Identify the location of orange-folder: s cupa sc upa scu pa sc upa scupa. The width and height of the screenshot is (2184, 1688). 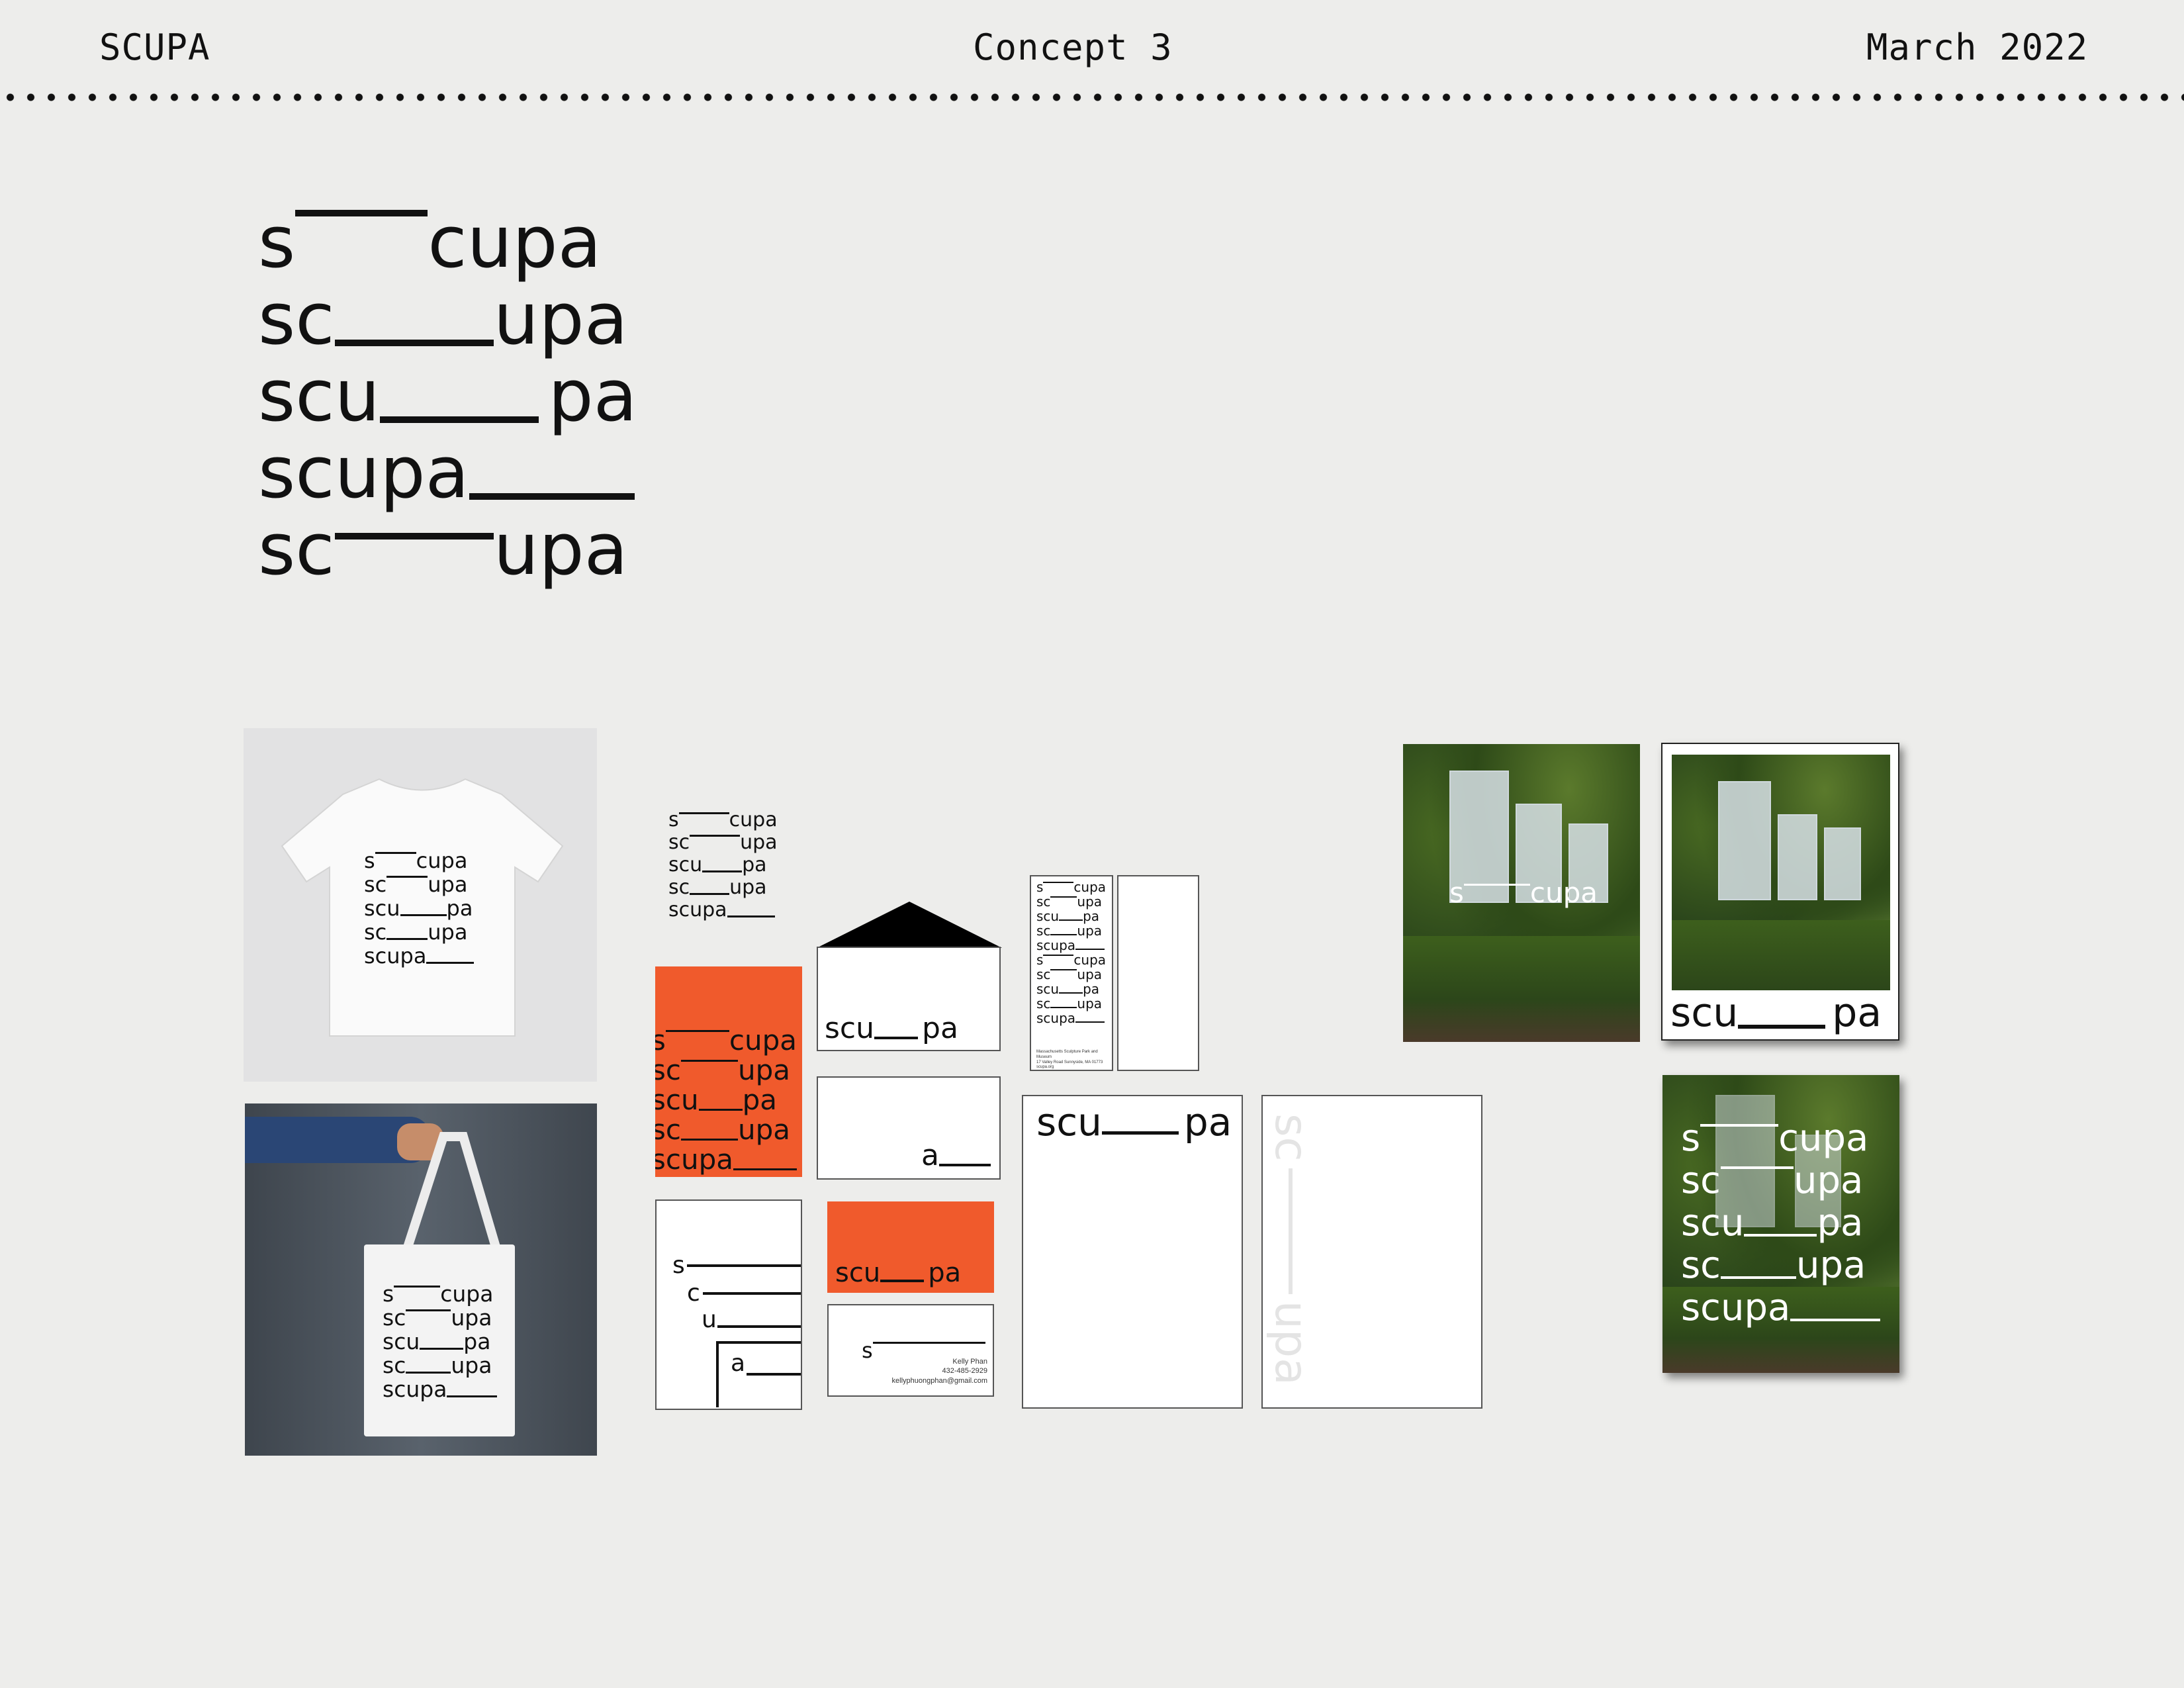
(728, 1071).